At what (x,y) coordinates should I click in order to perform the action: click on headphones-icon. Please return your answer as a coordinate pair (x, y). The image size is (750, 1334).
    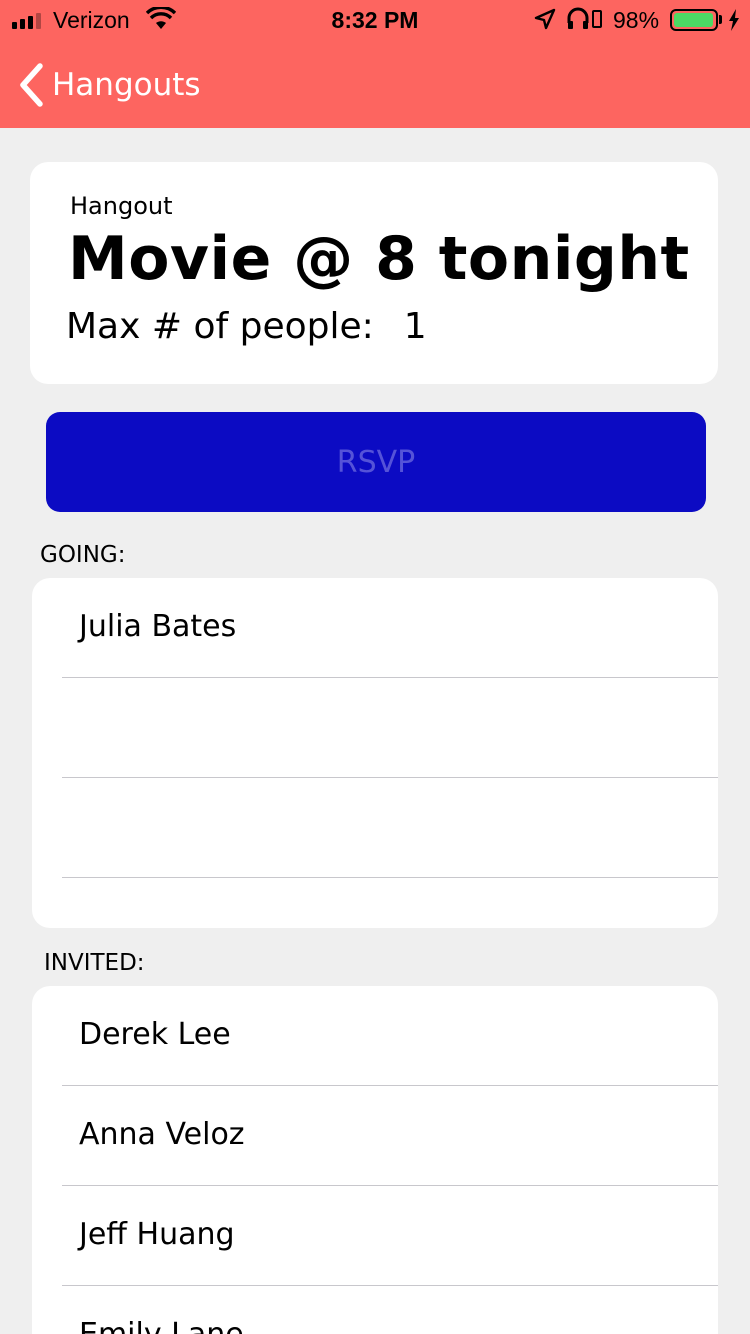
    Looking at the image, I should click on (578, 18).